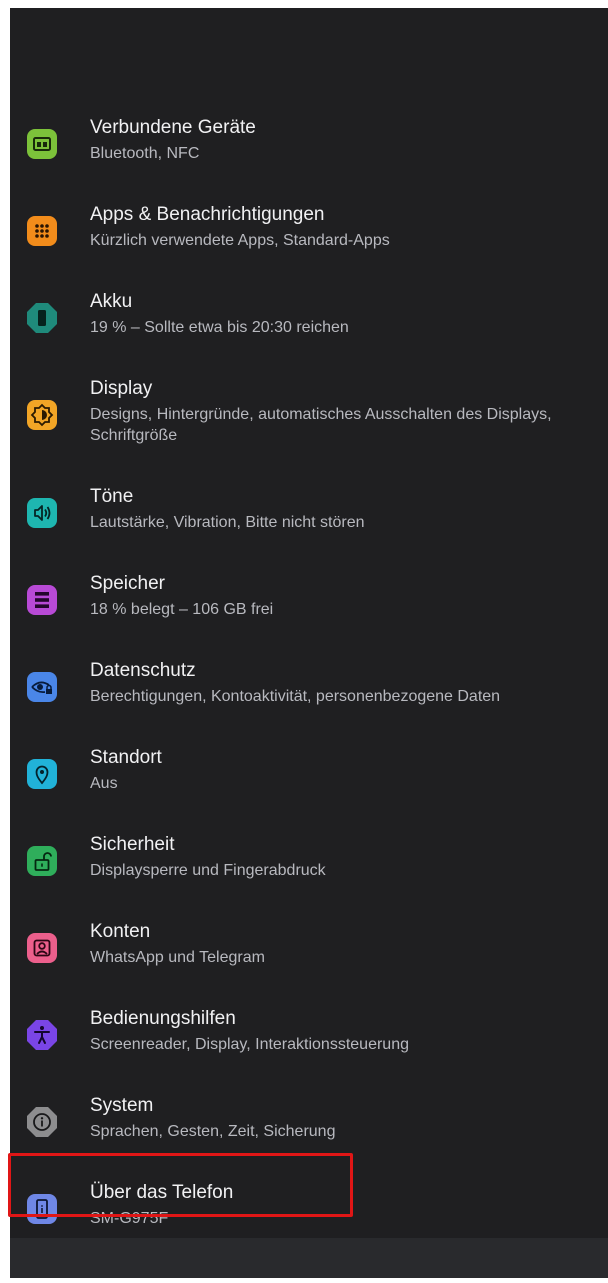 The width and height of the screenshot is (608, 1283). I want to click on privacy-eye-icon, so click(42, 687).